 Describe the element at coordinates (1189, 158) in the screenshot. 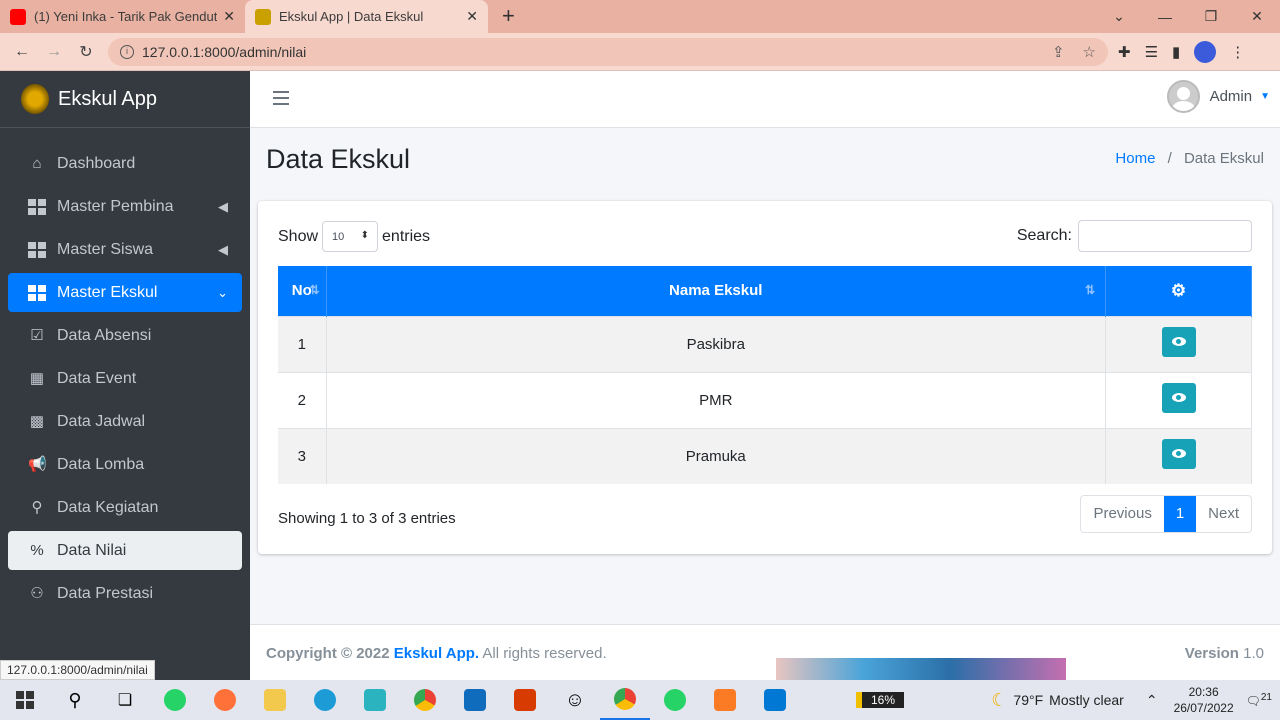

I see `breadcrumb: Home / Data Ekskul` at that location.